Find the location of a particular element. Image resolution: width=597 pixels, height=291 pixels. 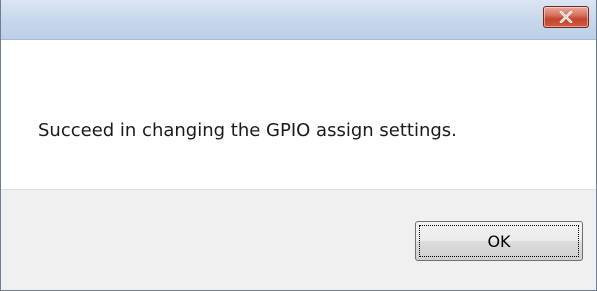

ok-button: OK is located at coordinates (499, 241).